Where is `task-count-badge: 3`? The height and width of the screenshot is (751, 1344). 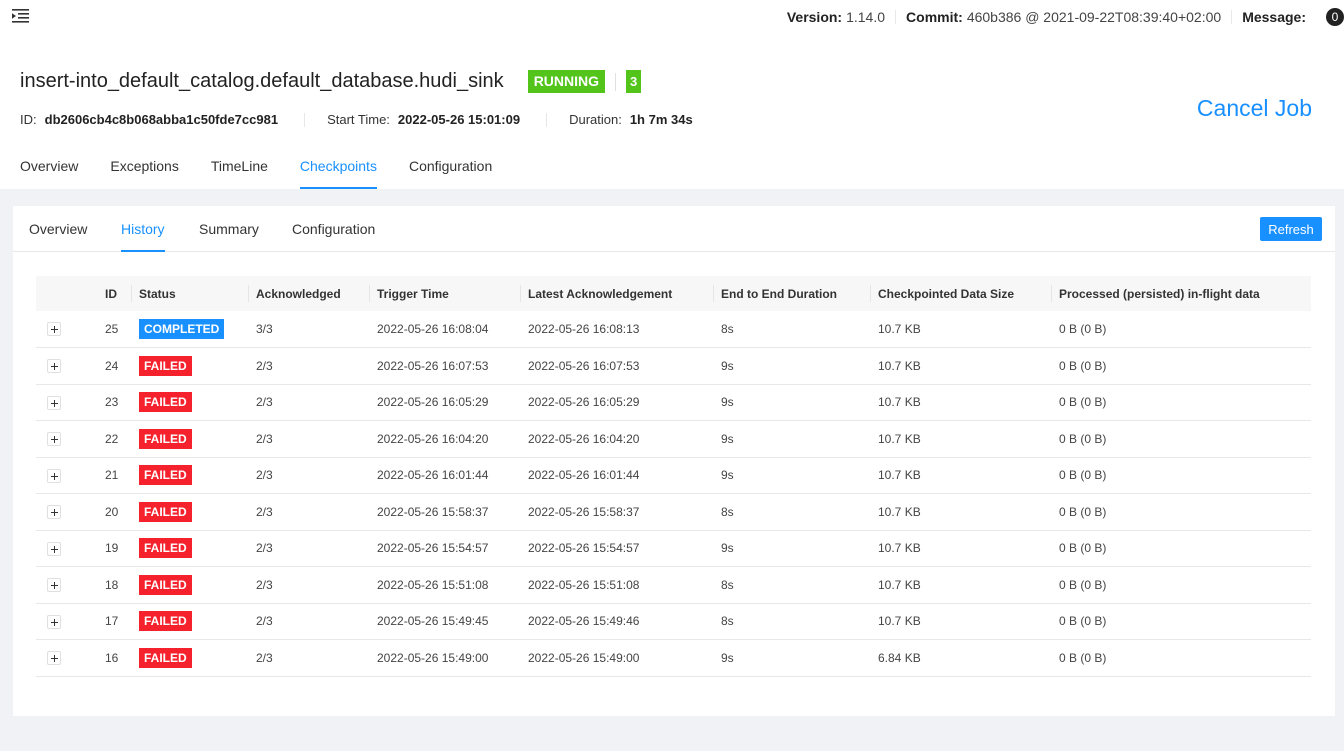 task-count-badge: 3 is located at coordinates (634, 81).